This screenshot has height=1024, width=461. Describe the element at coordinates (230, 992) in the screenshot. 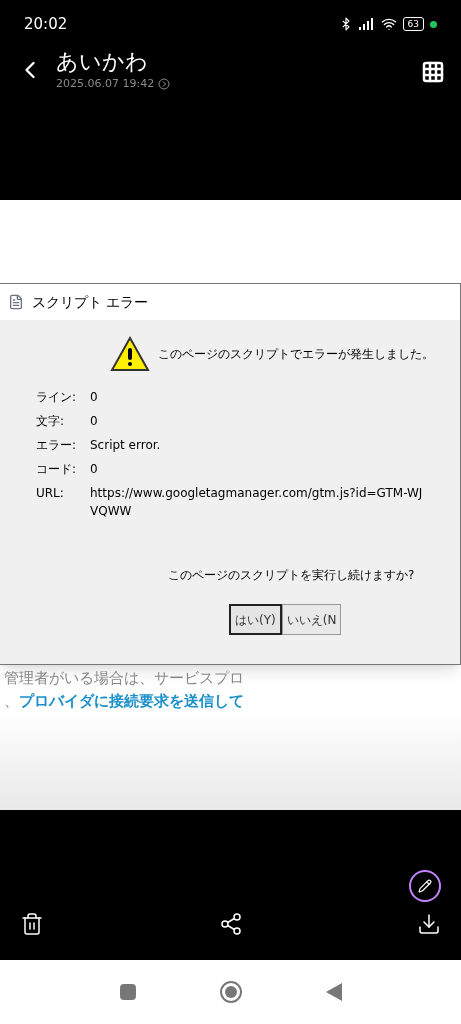

I see `home-button` at that location.